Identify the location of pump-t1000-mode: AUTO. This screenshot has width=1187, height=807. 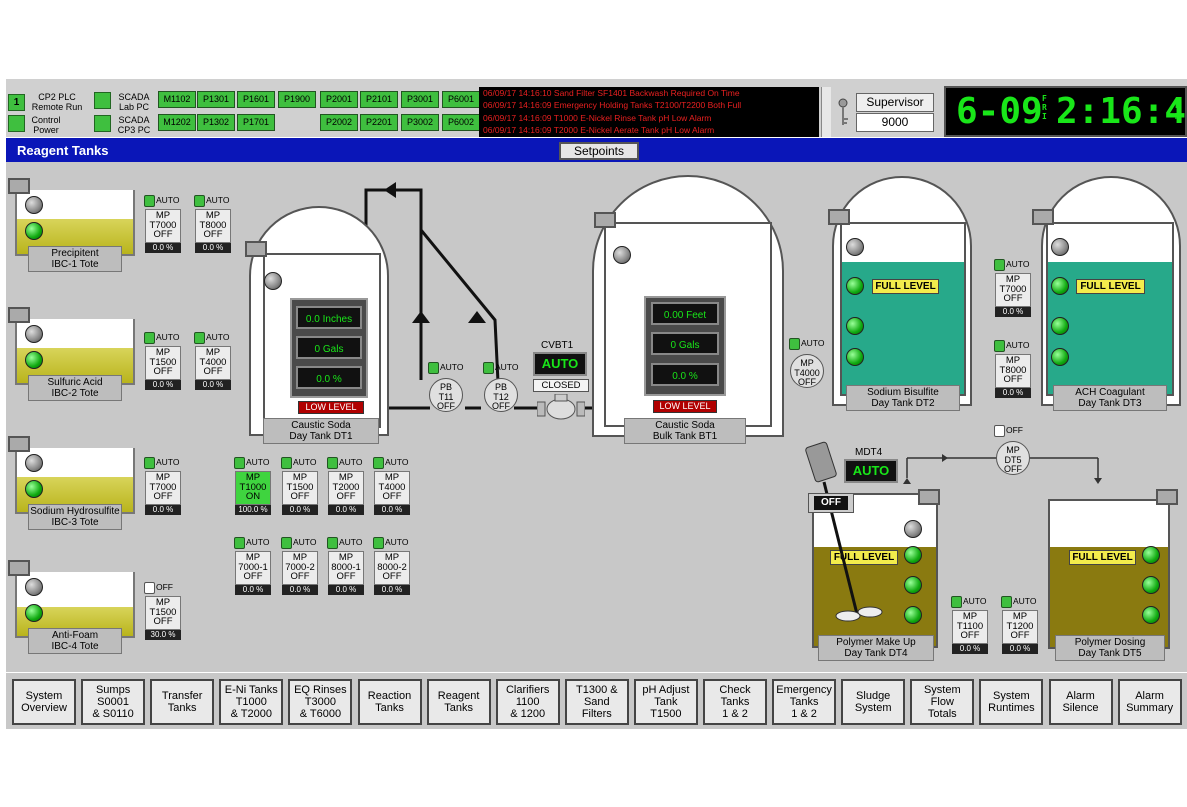
(251, 462).